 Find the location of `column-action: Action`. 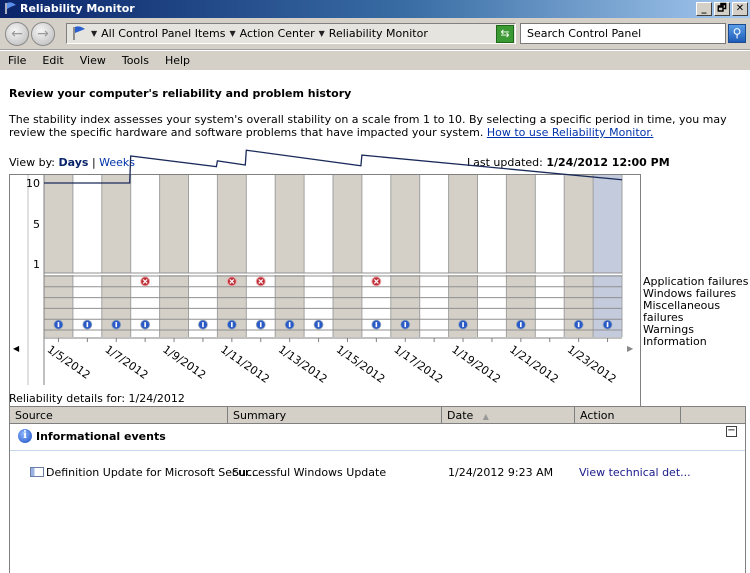

column-action: Action is located at coordinates (628, 415).